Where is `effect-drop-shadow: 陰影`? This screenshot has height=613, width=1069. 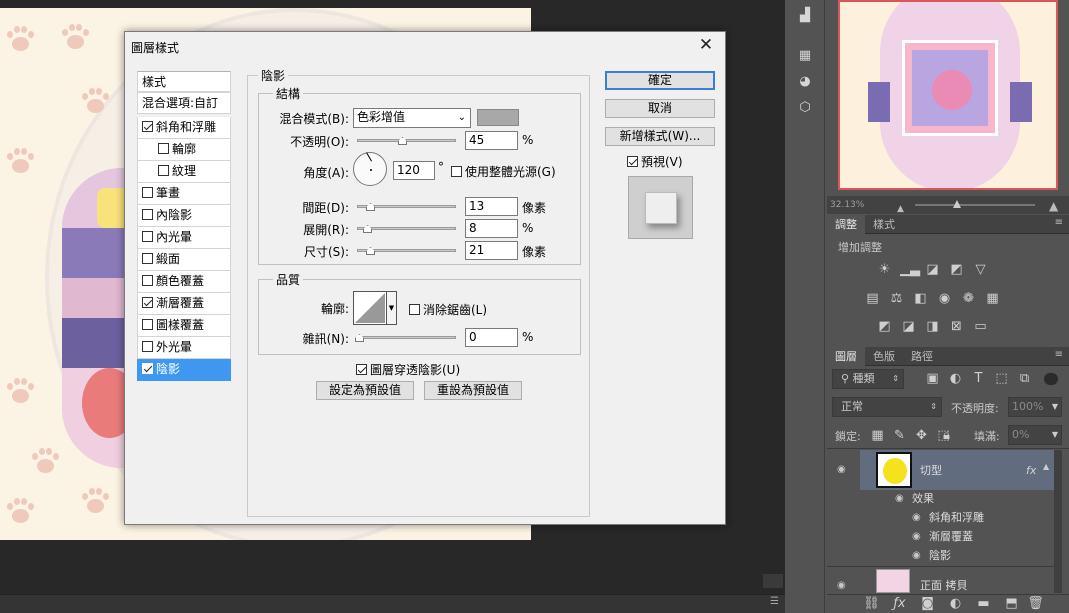 effect-drop-shadow: 陰影 is located at coordinates (979, 555).